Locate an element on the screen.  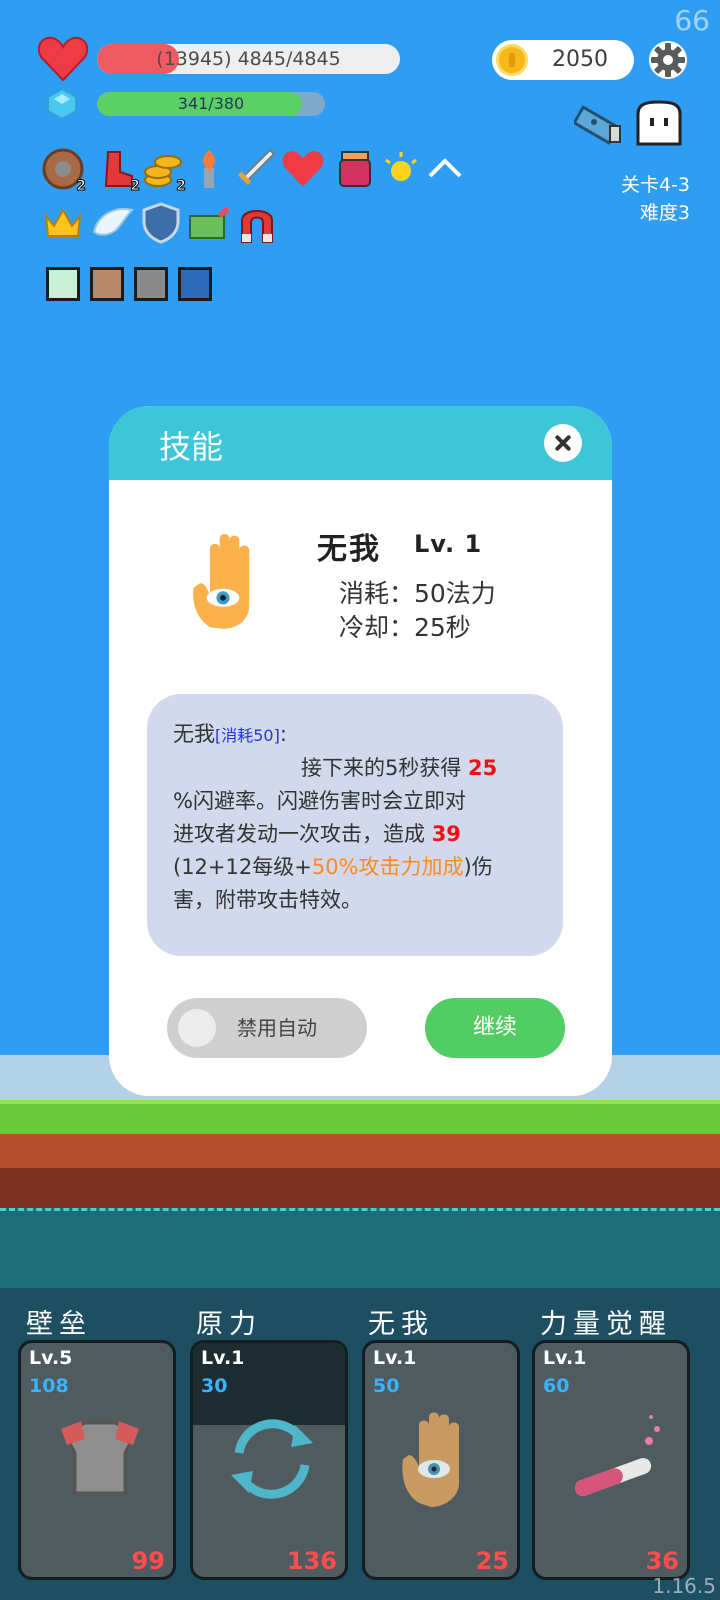
torch-icon is located at coordinates (209, 169).